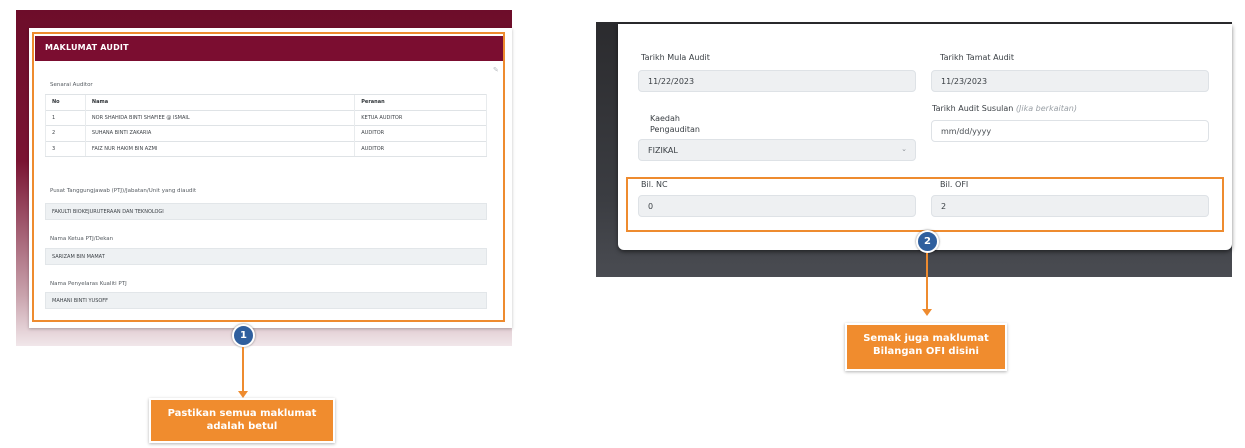 This screenshot has height=448, width=1245. Describe the element at coordinates (1070, 81) in the screenshot. I see `audit-end-date-input: 11/23/2023` at that location.